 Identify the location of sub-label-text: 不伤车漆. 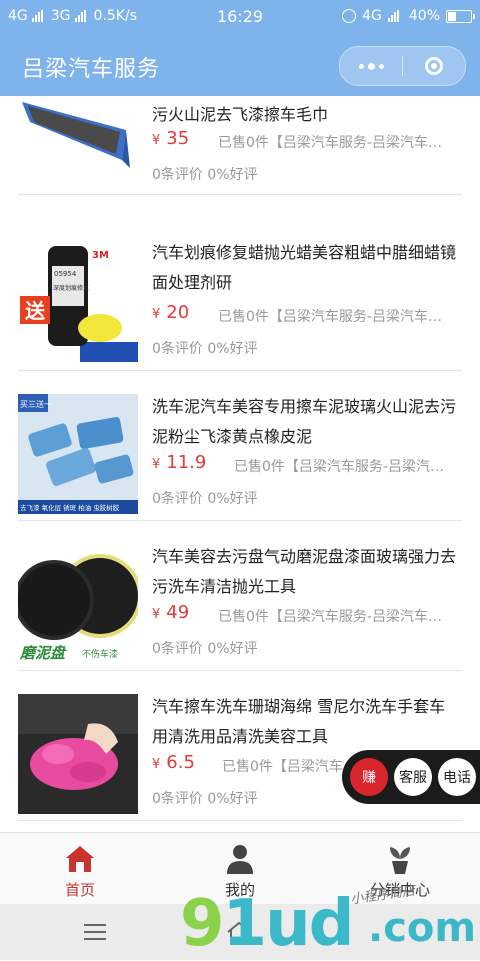
(100, 654).